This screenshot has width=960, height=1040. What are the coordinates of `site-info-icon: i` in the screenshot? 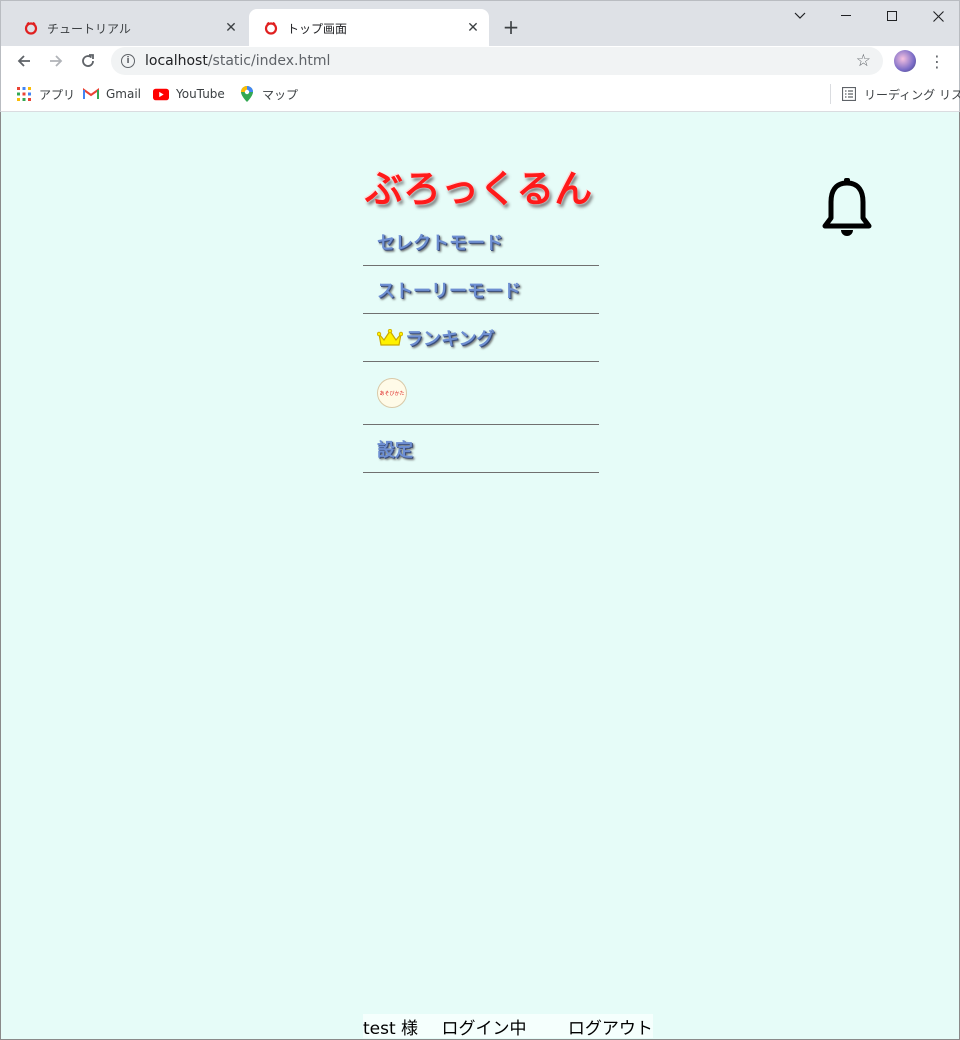 It's located at (128, 61).